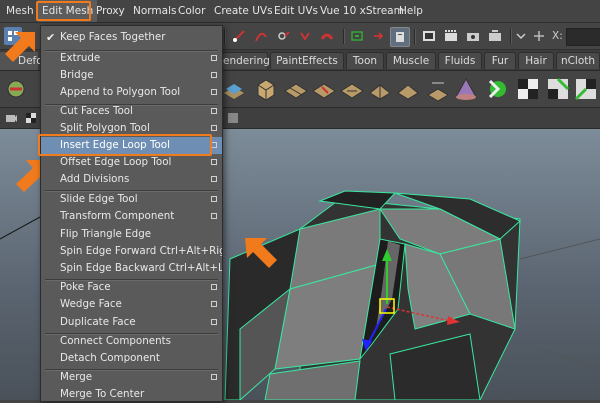 The image size is (600, 403). Describe the element at coordinates (266, 89) in the screenshot. I see `cube-icon` at that location.